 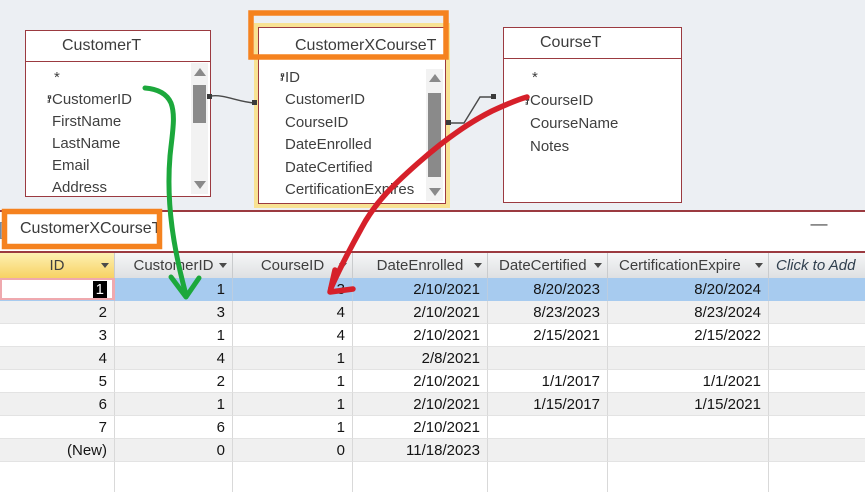 I want to click on table-row: 3 1 4 2/10/2021 2/15/2021 2/15/2022, so click(x=432, y=335).